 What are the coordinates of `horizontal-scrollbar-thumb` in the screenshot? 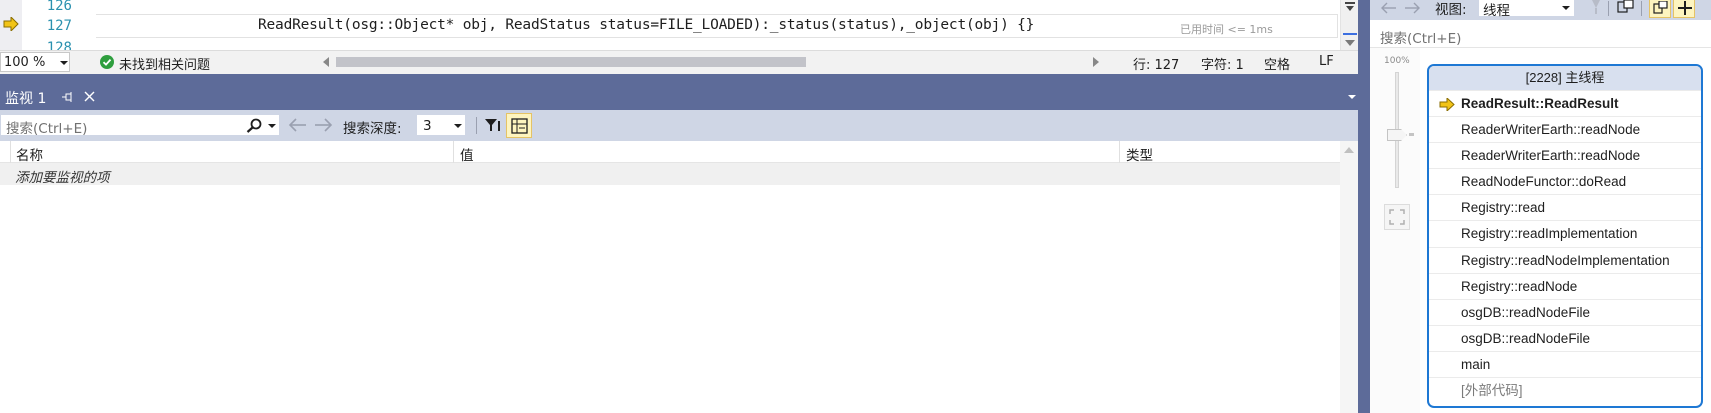 It's located at (571, 62).